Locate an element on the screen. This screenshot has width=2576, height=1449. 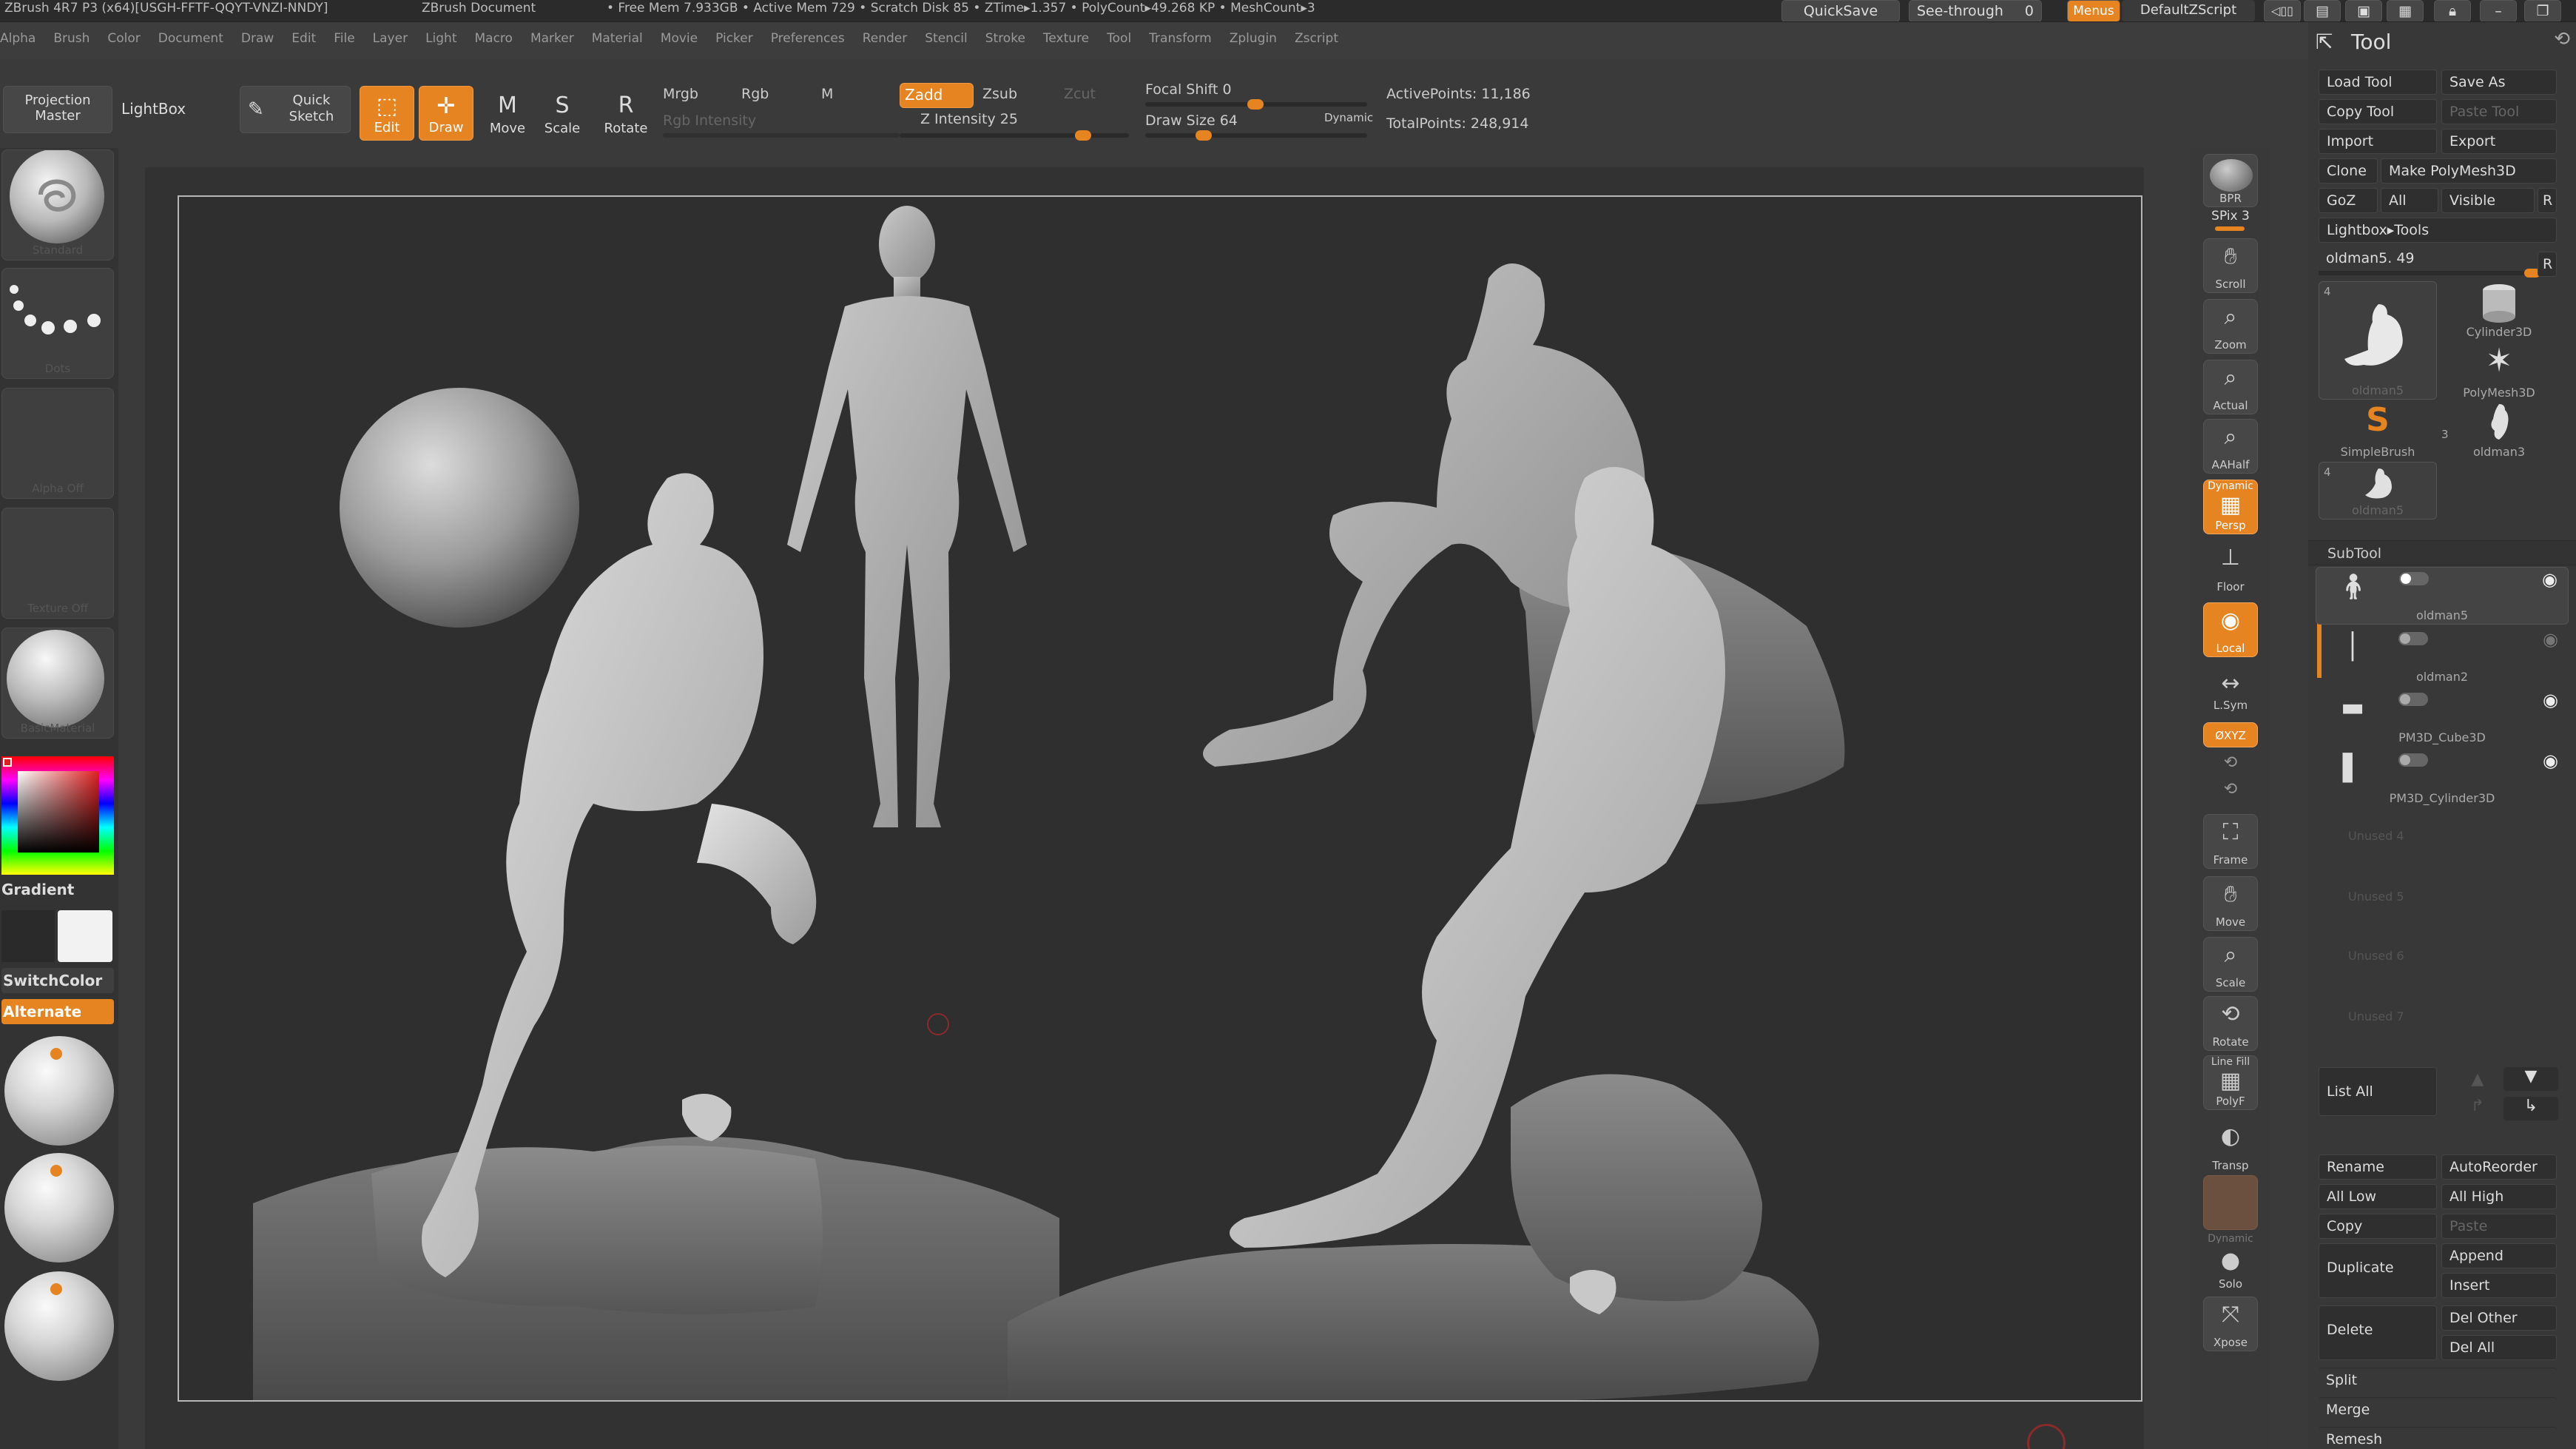
zcut-button: Zcut is located at coordinates (1080, 94).